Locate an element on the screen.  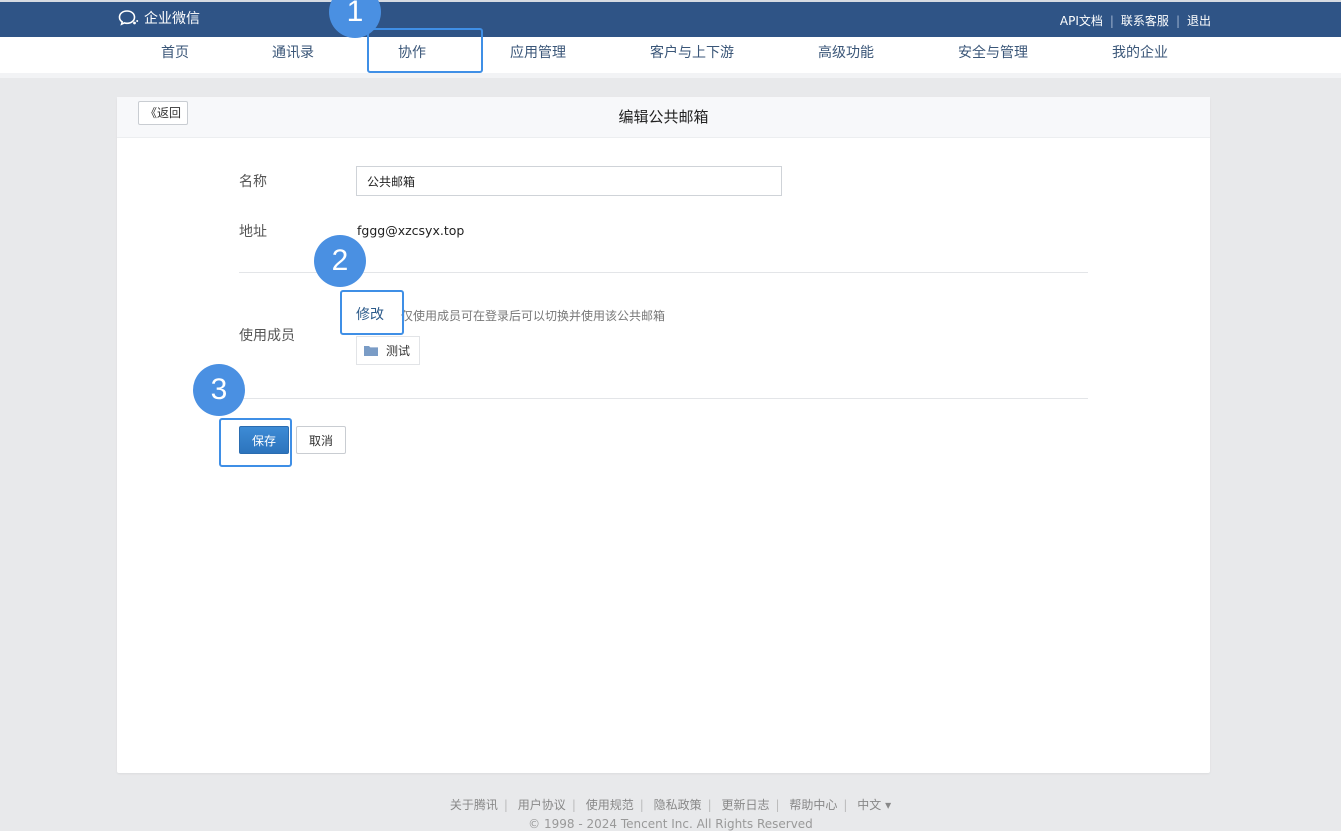
logo: 企业微信 is located at coordinates (159, 18).